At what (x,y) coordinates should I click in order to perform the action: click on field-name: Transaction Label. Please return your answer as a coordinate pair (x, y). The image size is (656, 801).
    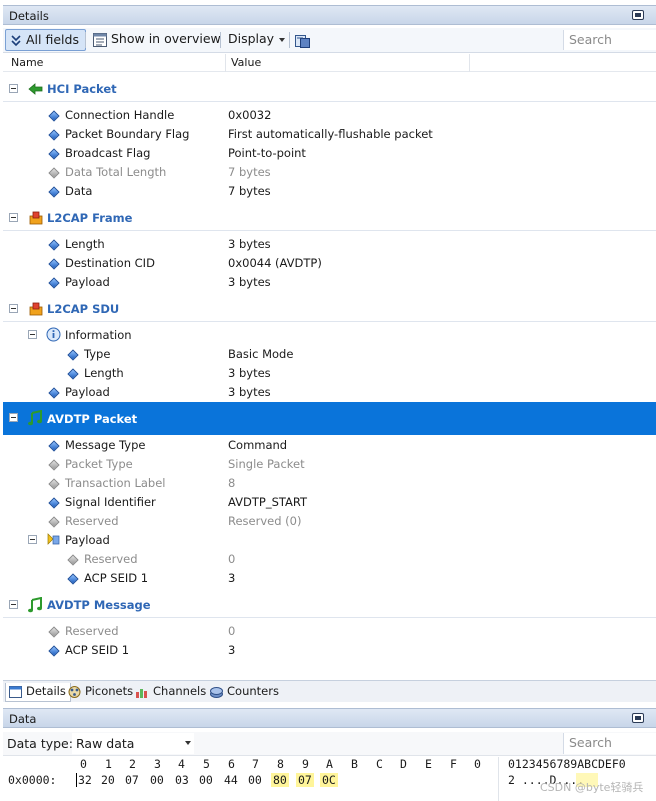
    Looking at the image, I should click on (115, 483).